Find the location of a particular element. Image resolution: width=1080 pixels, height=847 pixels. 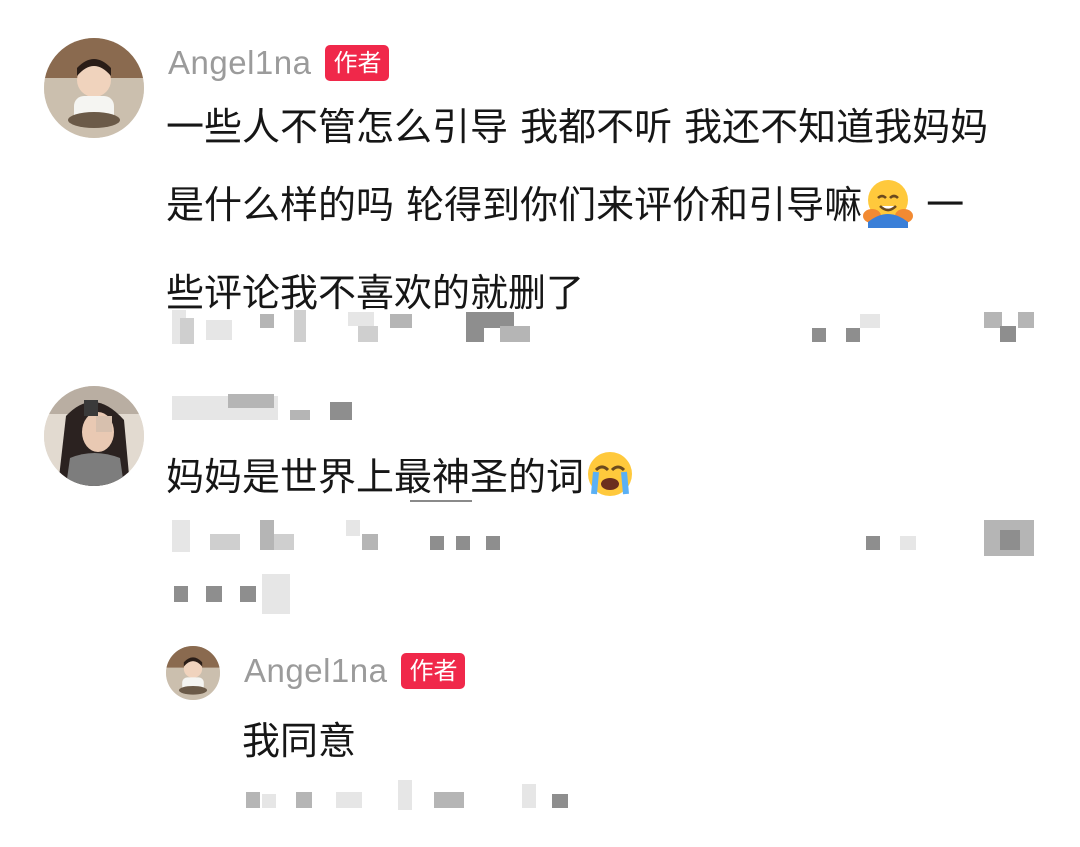

comment-text: 妈妈是世界上最神圣的词 is located at coordinates (401, 482).